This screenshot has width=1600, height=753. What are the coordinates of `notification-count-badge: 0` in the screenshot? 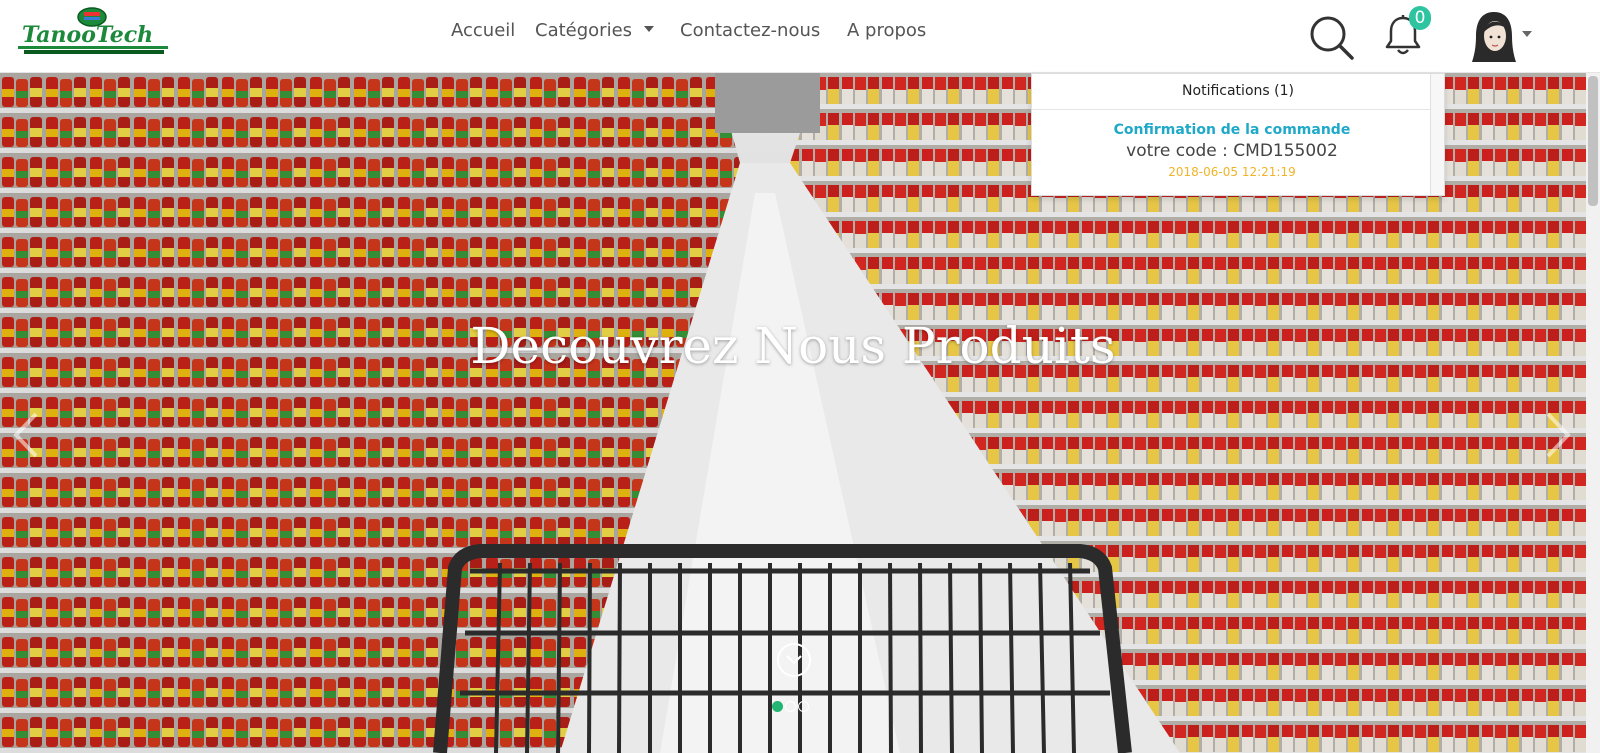 It's located at (1420, 18).